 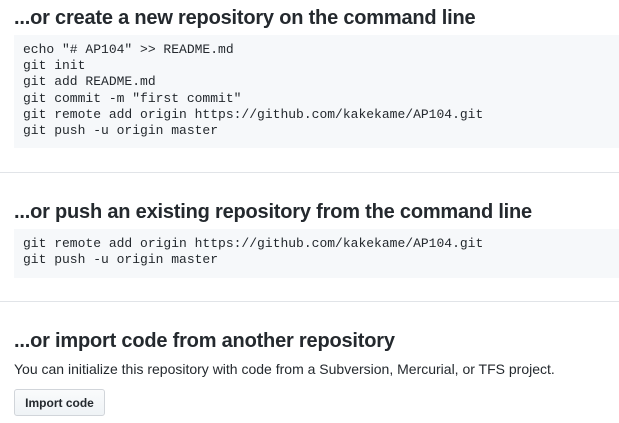 I want to click on code-line: echo "# AP104" >> README.md, so click(x=128, y=49).